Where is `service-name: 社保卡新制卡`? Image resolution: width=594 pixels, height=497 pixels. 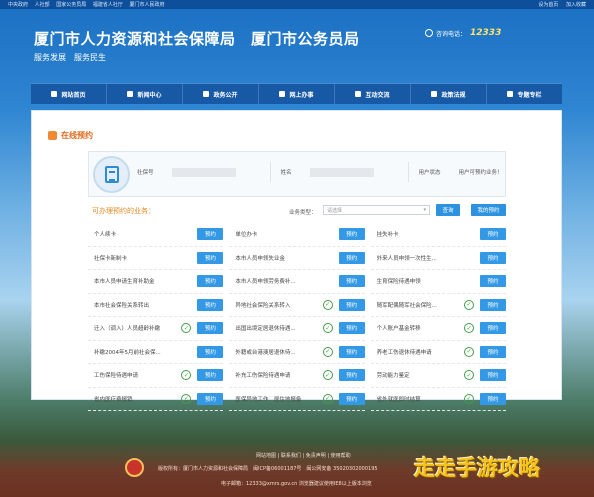 service-name: 社保卡新制卡 is located at coordinates (111, 258).